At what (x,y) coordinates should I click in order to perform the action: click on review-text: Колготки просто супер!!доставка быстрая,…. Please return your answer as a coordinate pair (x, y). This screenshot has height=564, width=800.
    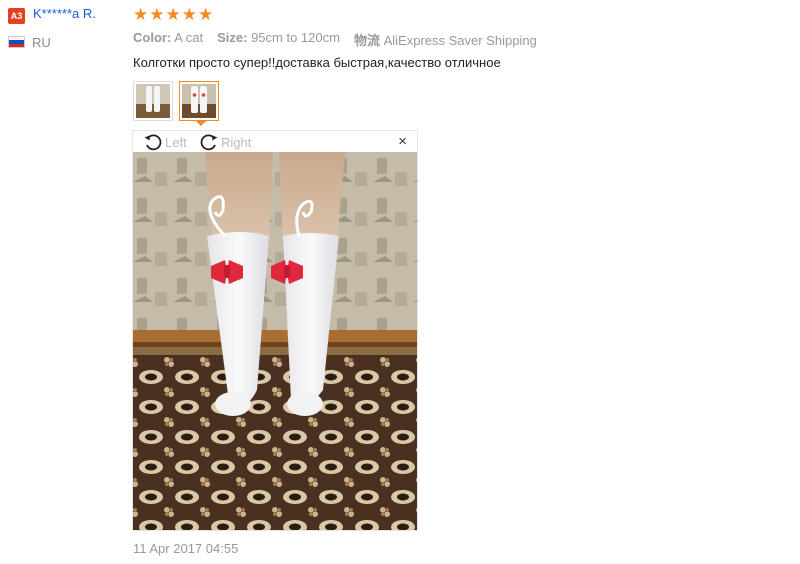
    Looking at the image, I should click on (317, 62).